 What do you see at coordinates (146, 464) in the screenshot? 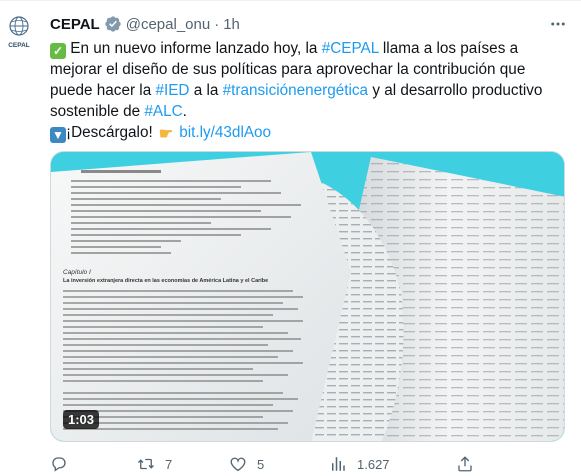
I see `retweet-icon` at bounding box center [146, 464].